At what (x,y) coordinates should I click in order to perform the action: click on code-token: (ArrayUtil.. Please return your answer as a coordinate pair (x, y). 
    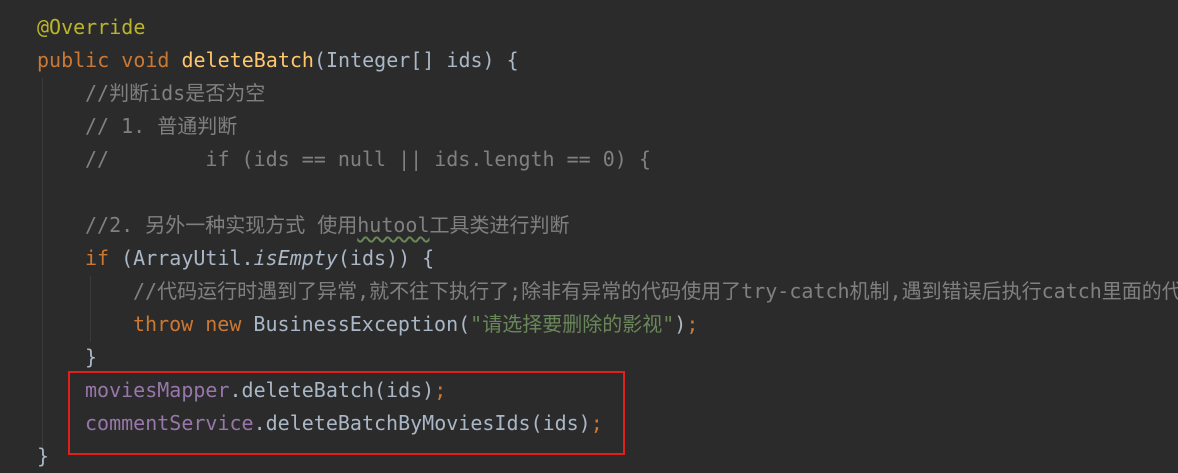
    Looking at the image, I should click on (187, 258).